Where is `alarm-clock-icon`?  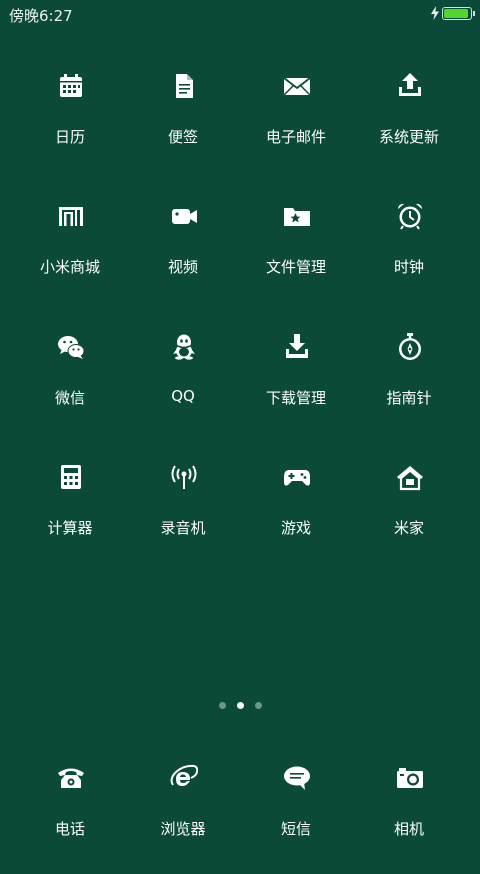 alarm-clock-icon is located at coordinates (410, 216).